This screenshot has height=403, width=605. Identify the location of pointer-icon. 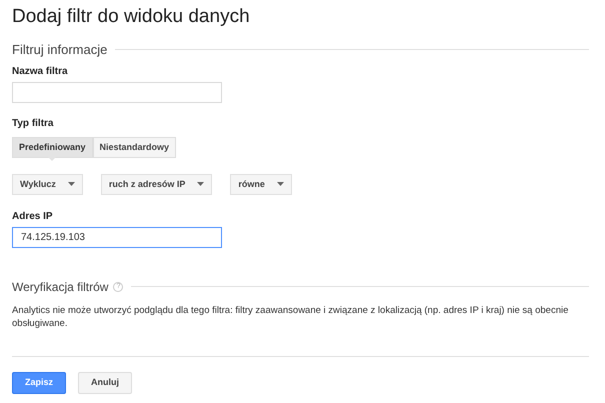
(52, 157).